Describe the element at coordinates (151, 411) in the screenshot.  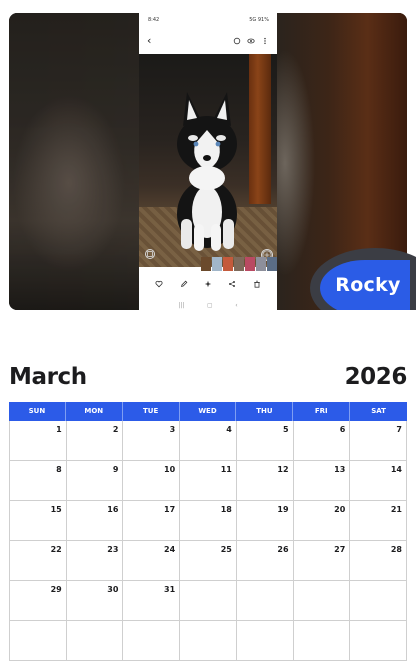
I see `weekday-label: TUE` at that location.